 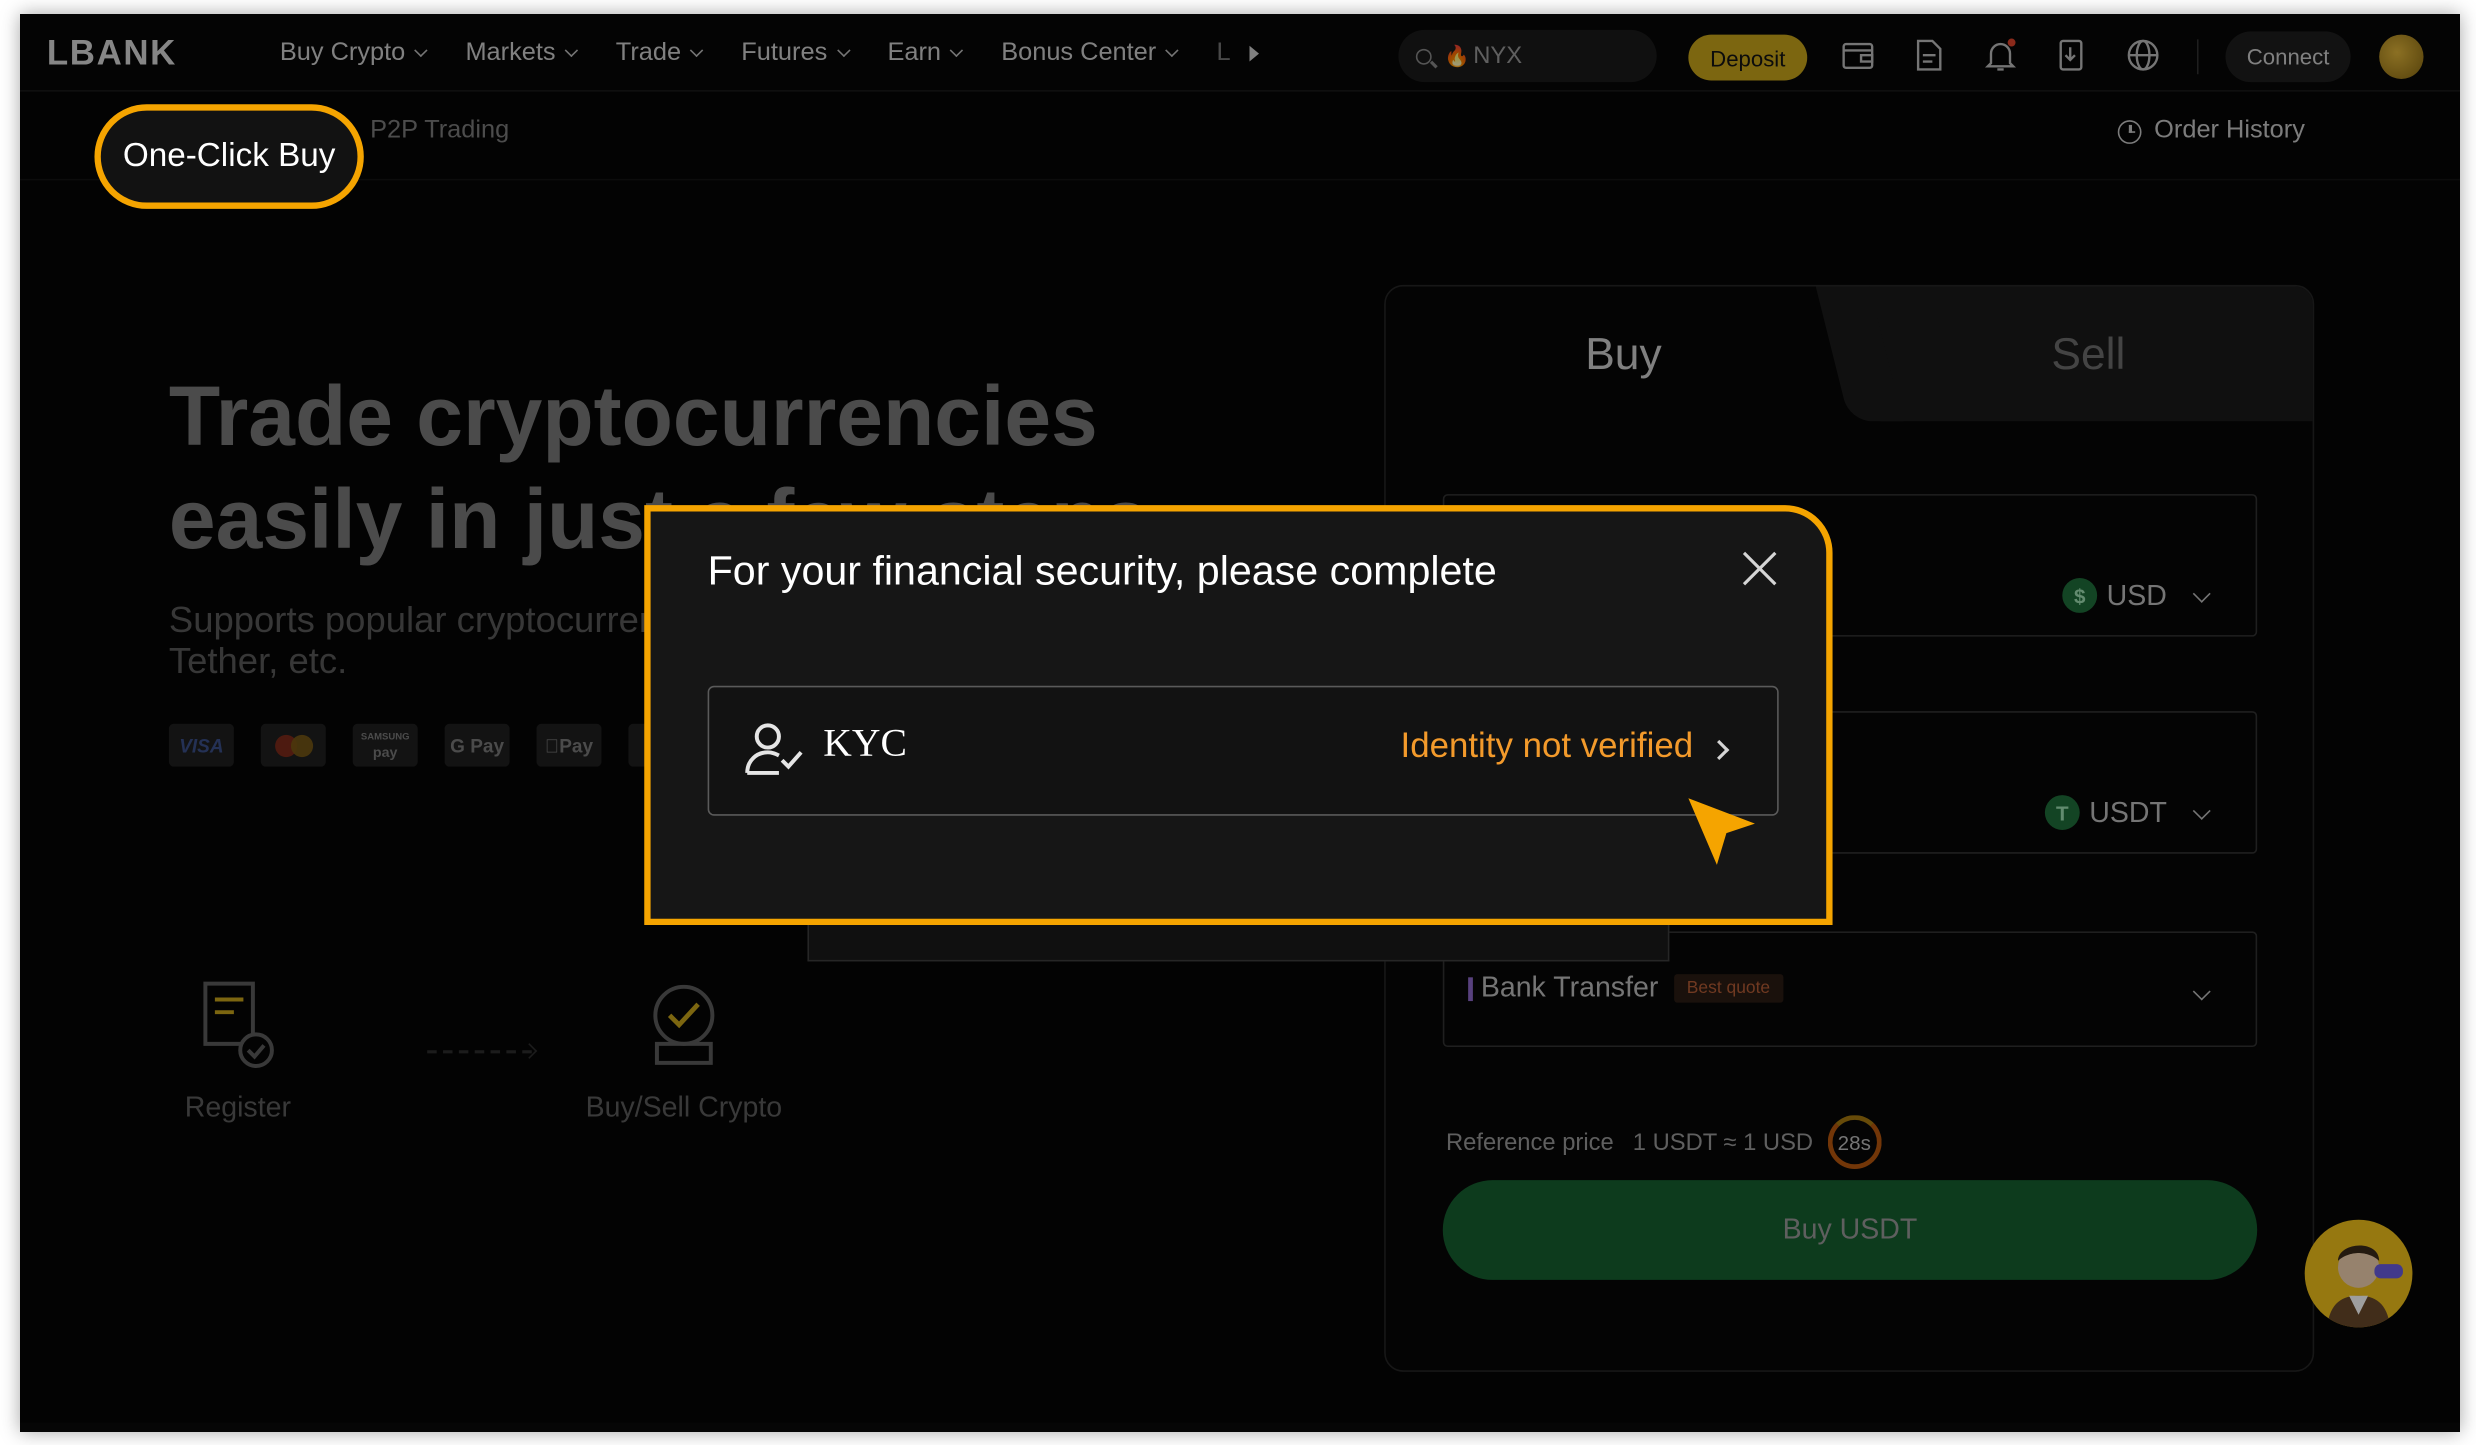 What do you see at coordinates (865, 744) in the screenshot?
I see `kyc-label: KYC` at bounding box center [865, 744].